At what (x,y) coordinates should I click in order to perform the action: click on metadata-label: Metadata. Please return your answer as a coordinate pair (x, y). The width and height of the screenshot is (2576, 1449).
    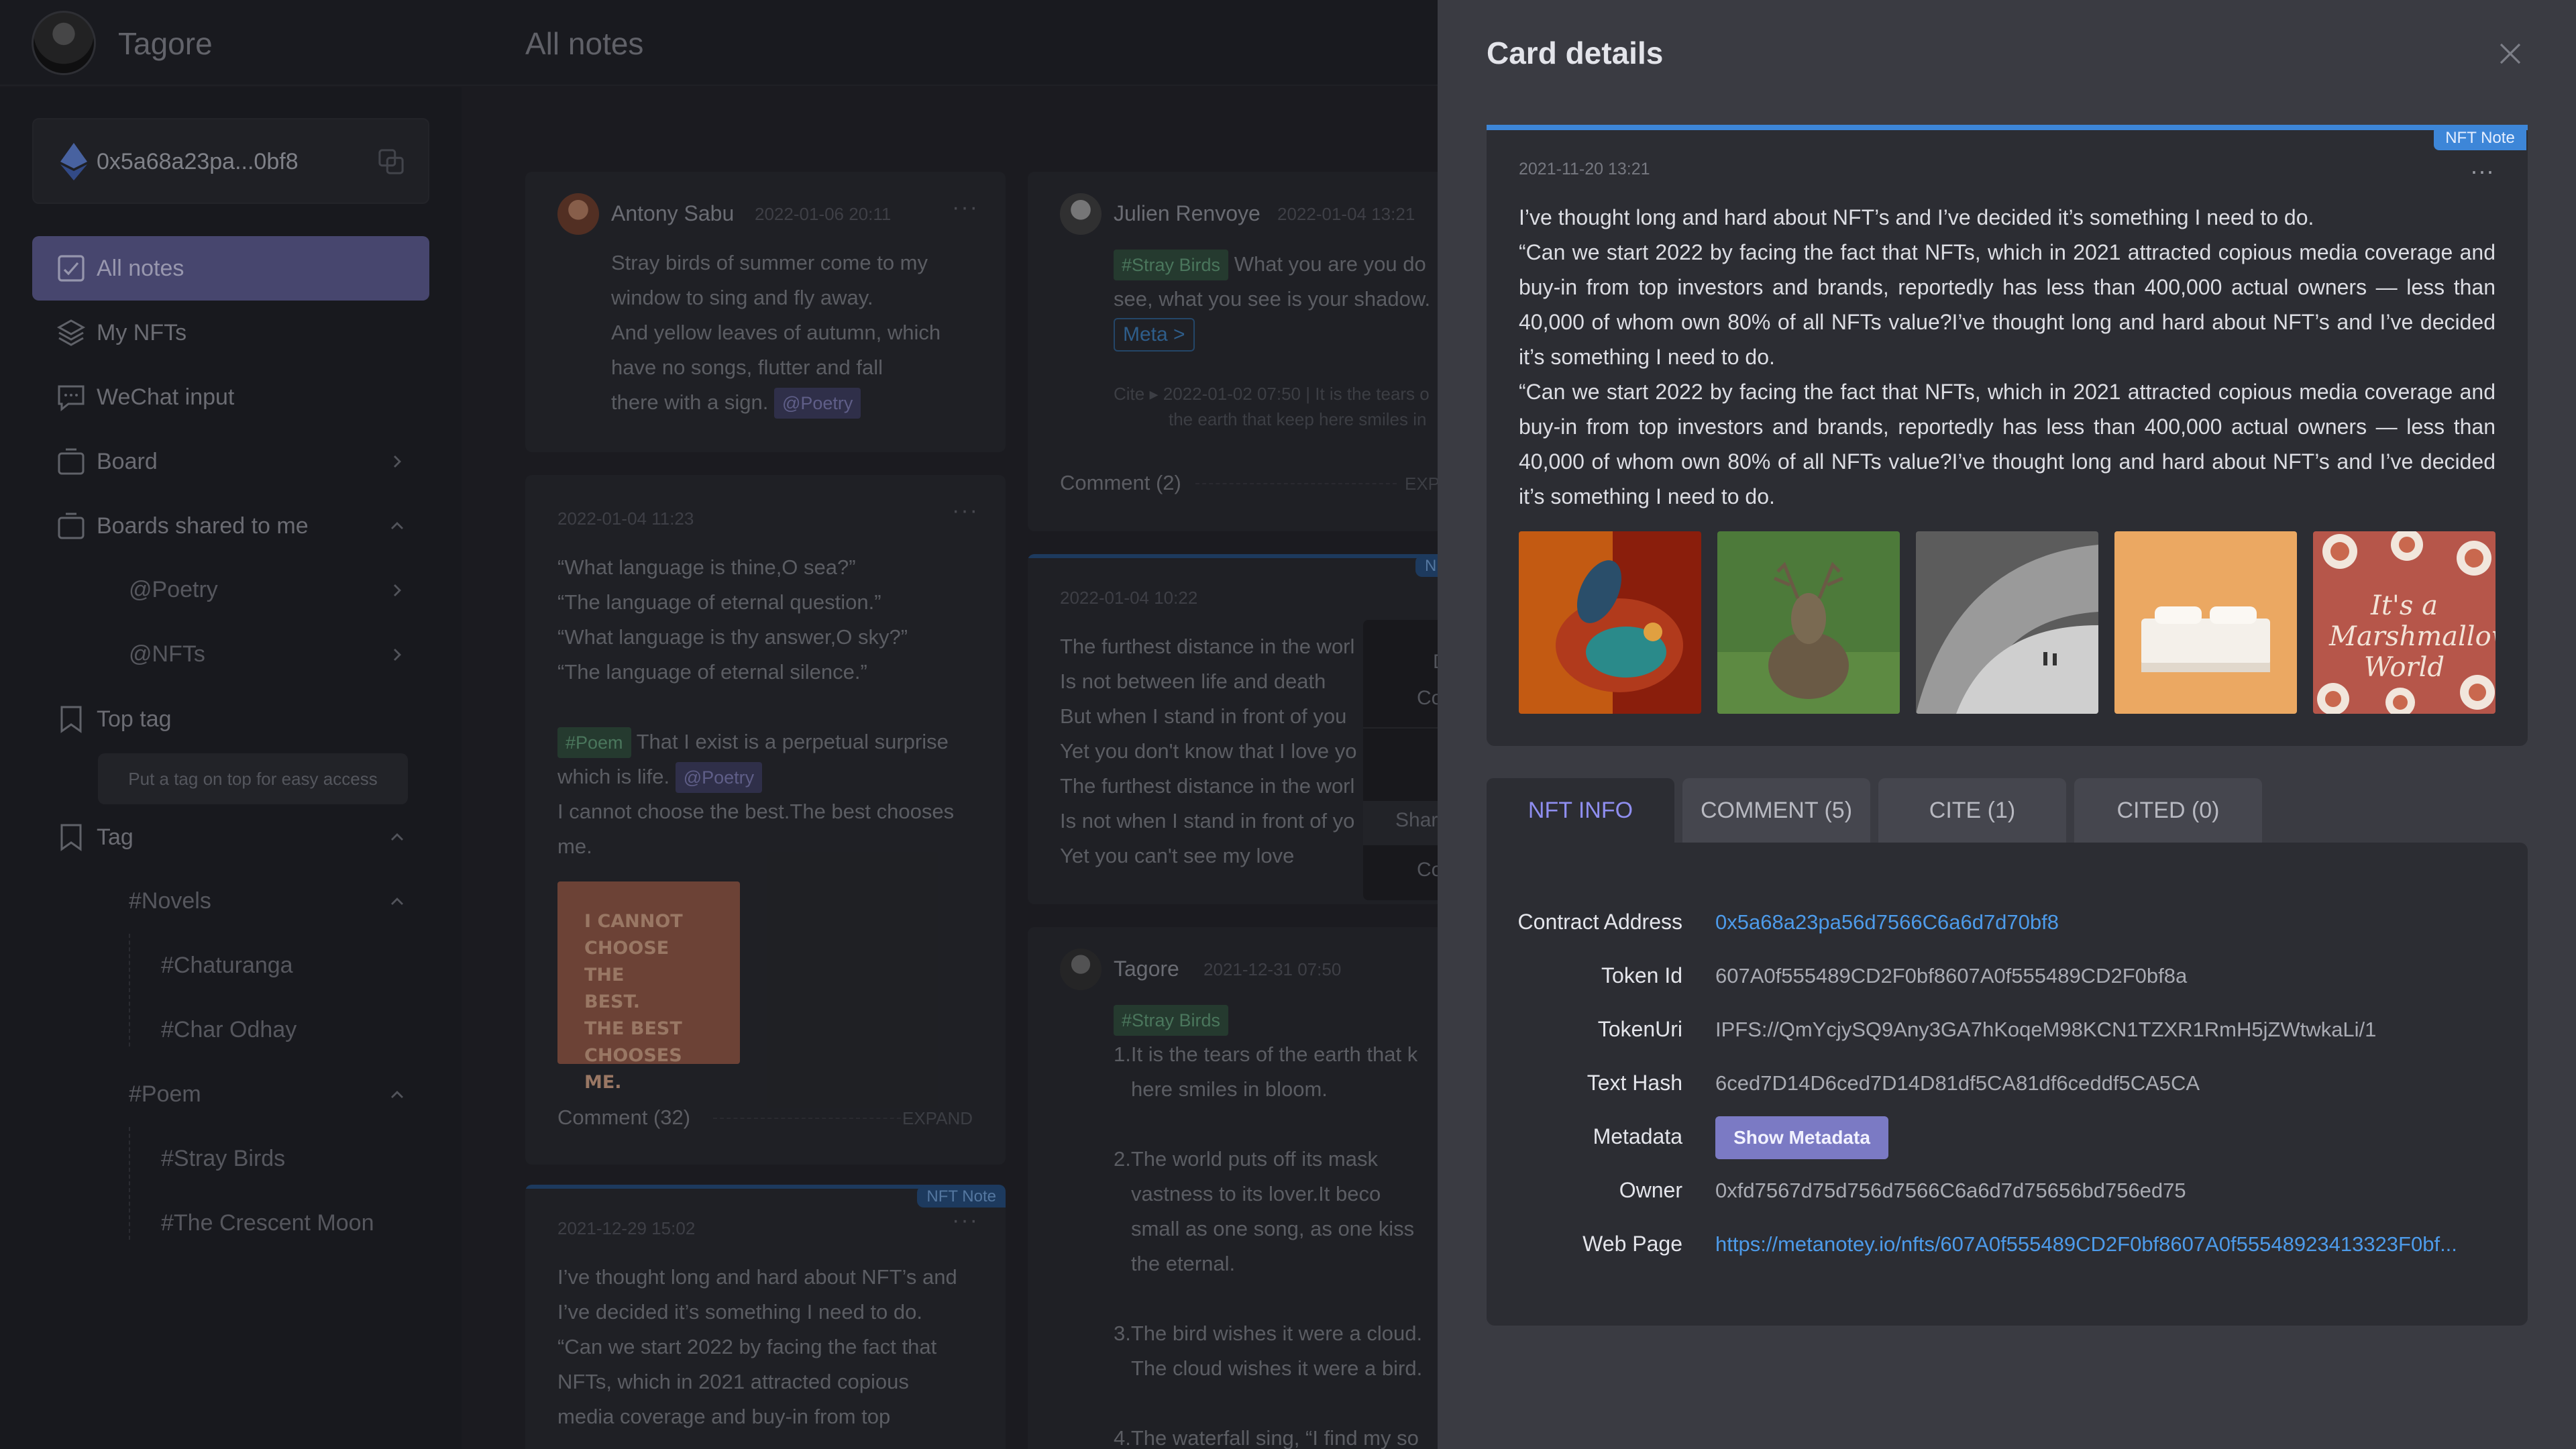
    Looking at the image, I should click on (1637, 1136).